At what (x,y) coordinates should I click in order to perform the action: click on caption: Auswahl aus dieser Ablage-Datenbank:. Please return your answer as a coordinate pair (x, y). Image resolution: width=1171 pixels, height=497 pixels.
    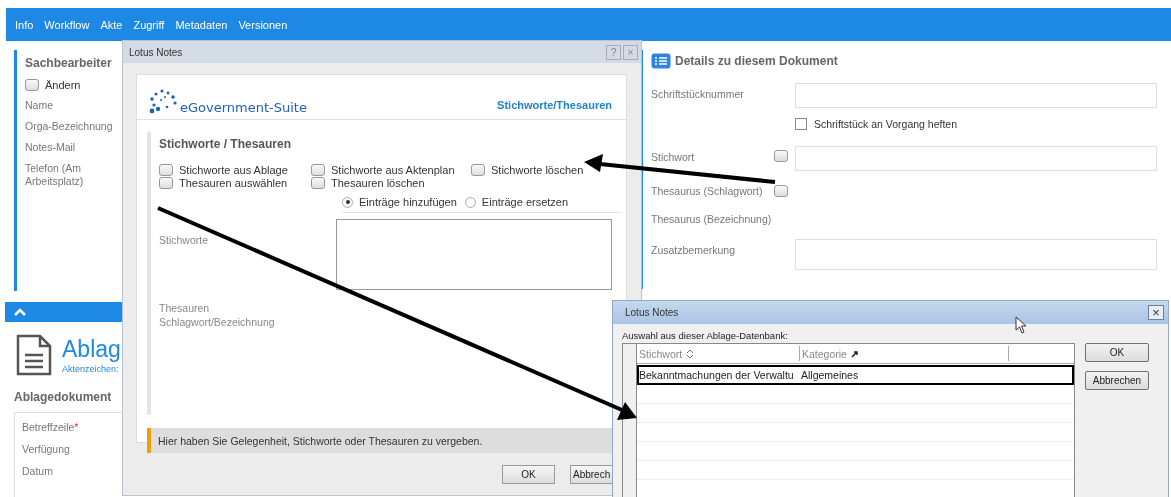
    Looking at the image, I should click on (705, 335).